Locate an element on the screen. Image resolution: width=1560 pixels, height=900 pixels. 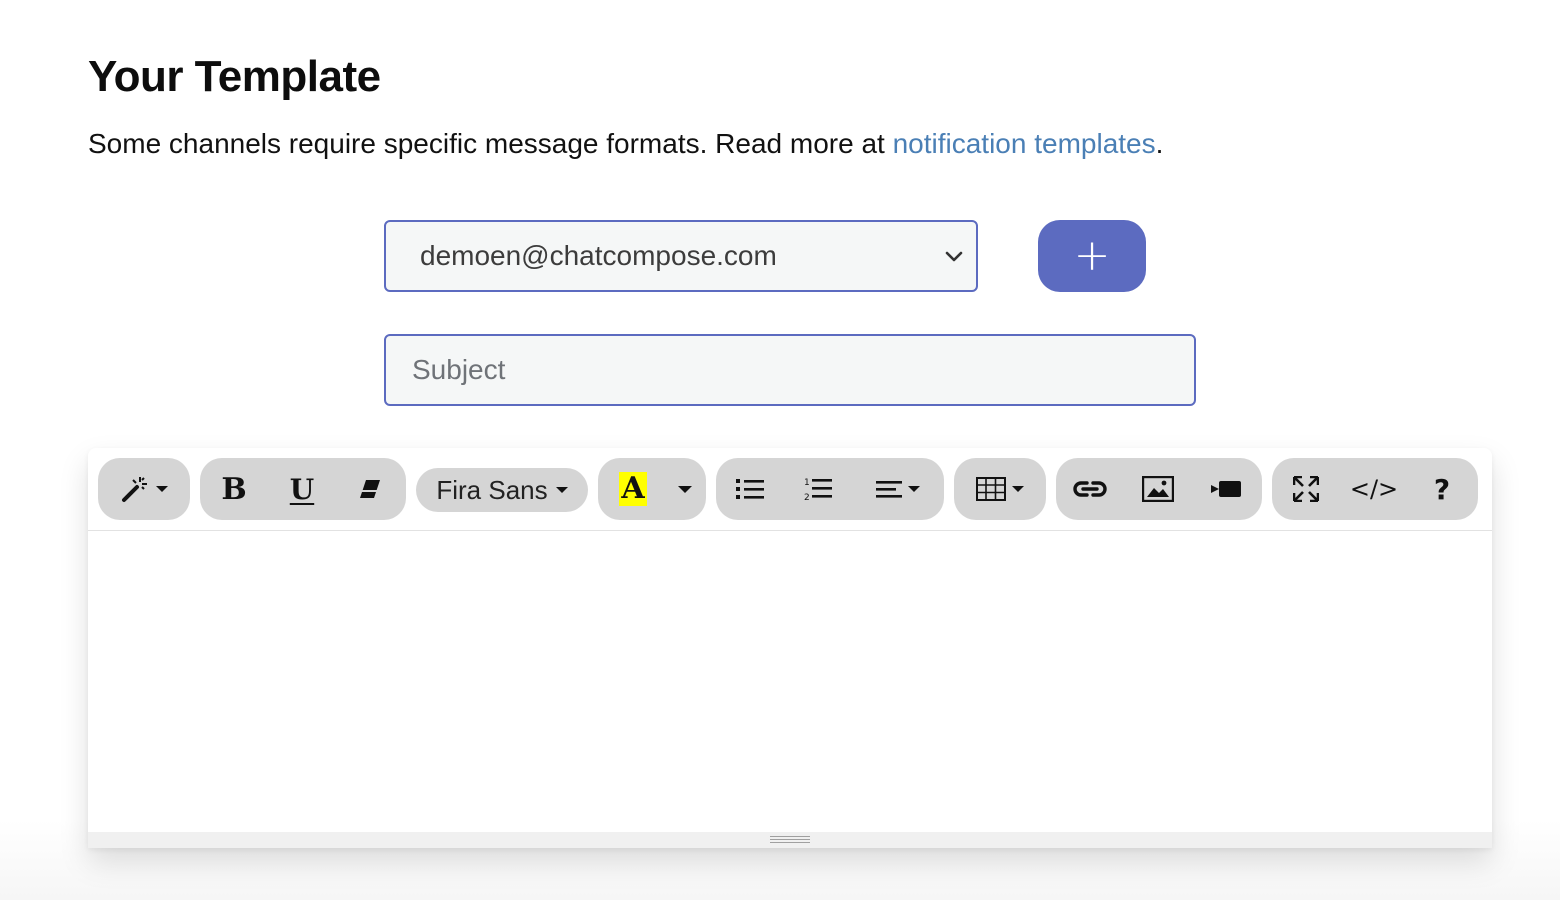
toolbar-group-table is located at coordinates (1000, 489).